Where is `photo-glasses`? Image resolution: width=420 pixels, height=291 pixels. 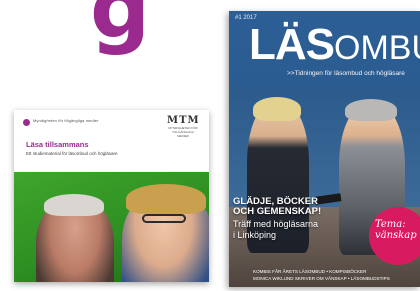 photo-glasses is located at coordinates (164, 218).